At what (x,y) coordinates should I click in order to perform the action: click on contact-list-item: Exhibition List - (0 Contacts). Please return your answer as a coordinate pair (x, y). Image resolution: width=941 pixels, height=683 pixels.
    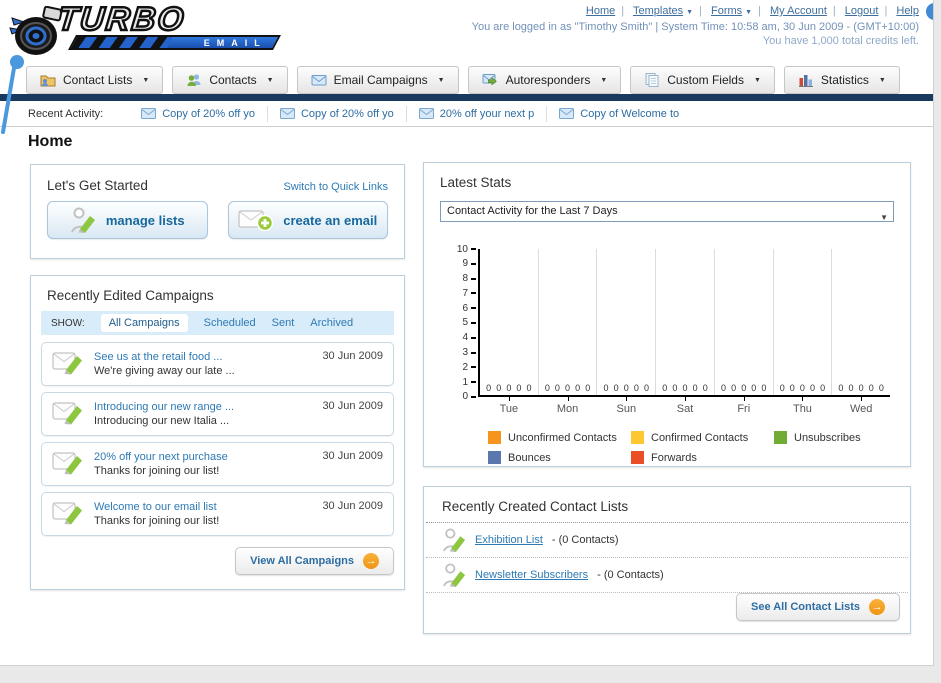
    Looking at the image, I should click on (667, 540).